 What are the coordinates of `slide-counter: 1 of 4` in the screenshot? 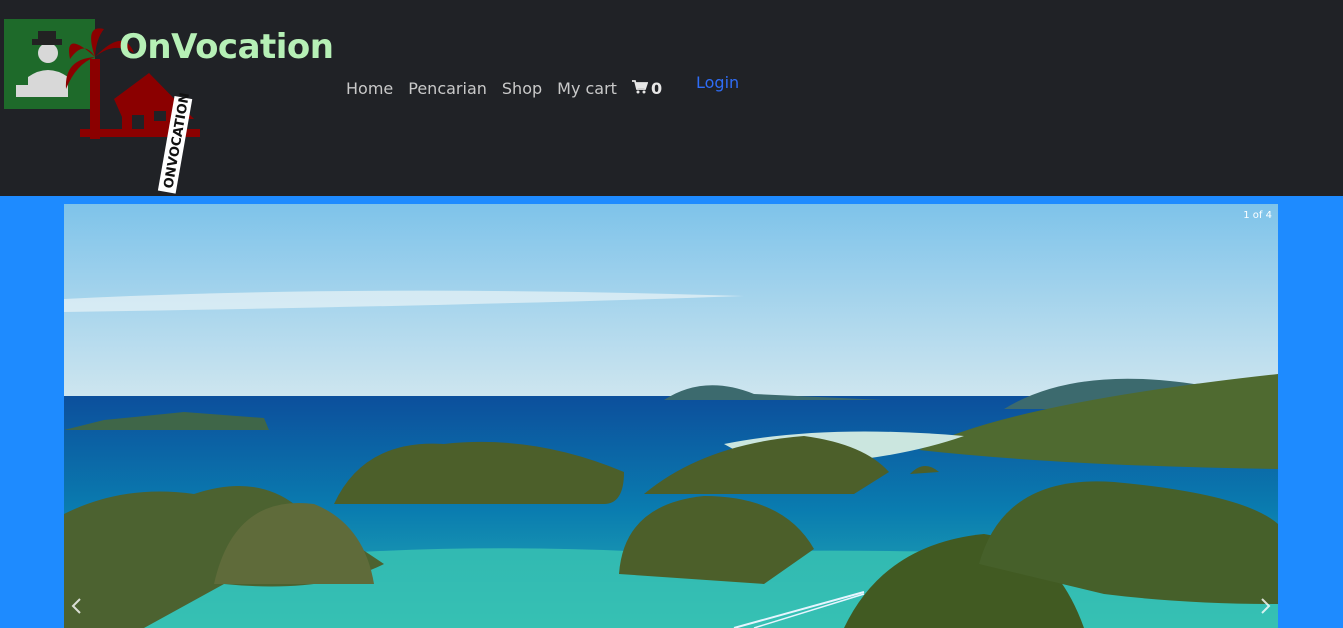 It's located at (1257, 215).